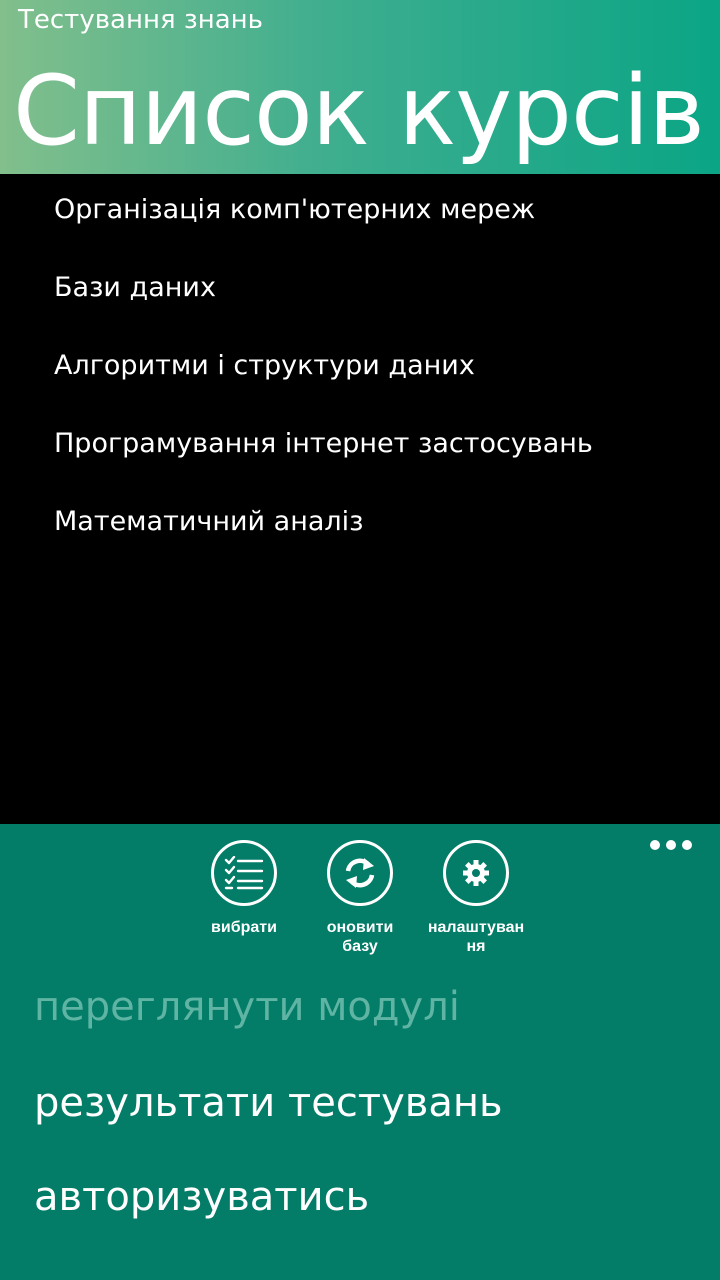  What do you see at coordinates (247, 1007) in the screenshot?
I see `menu-item-view-modules: переглянути модулі` at bounding box center [247, 1007].